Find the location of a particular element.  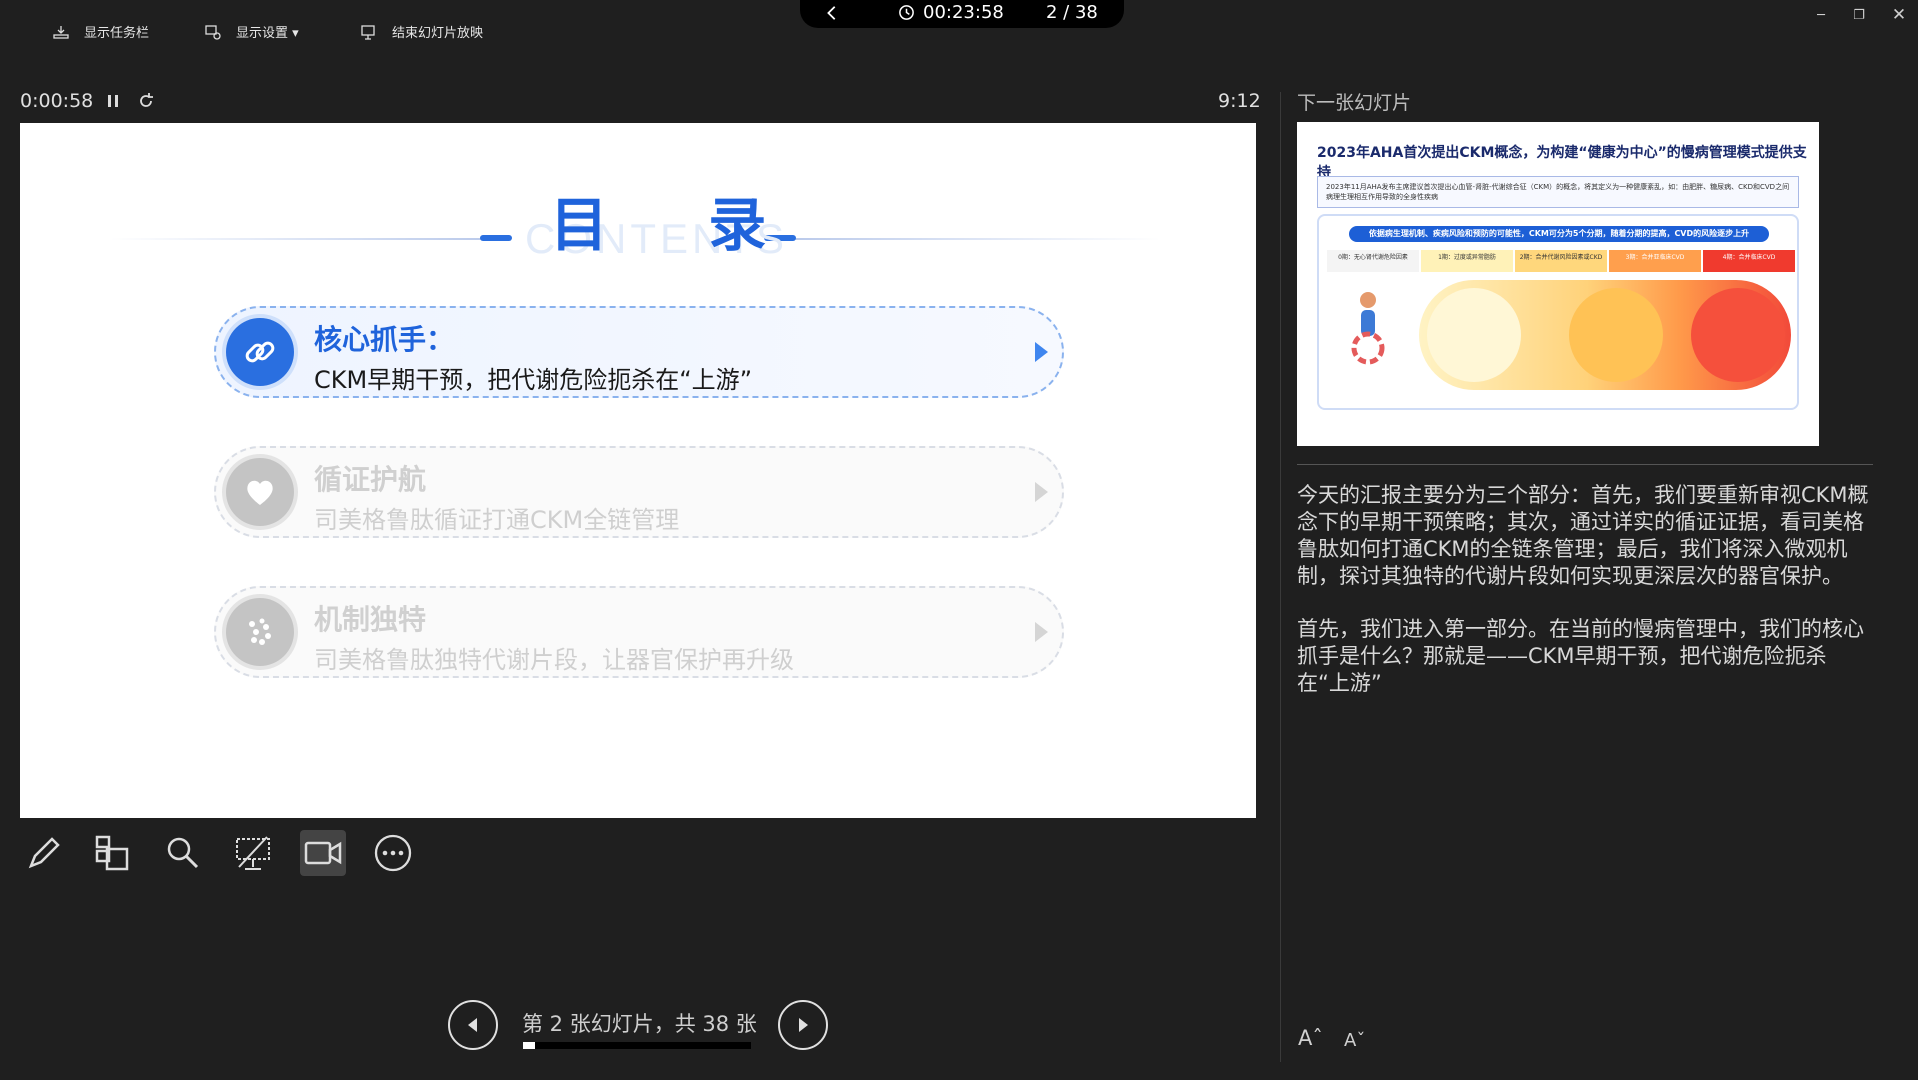

contents-item-subtitle: CKM早期干预，把代谢危险扼杀在“上游” is located at coordinates (533, 380).